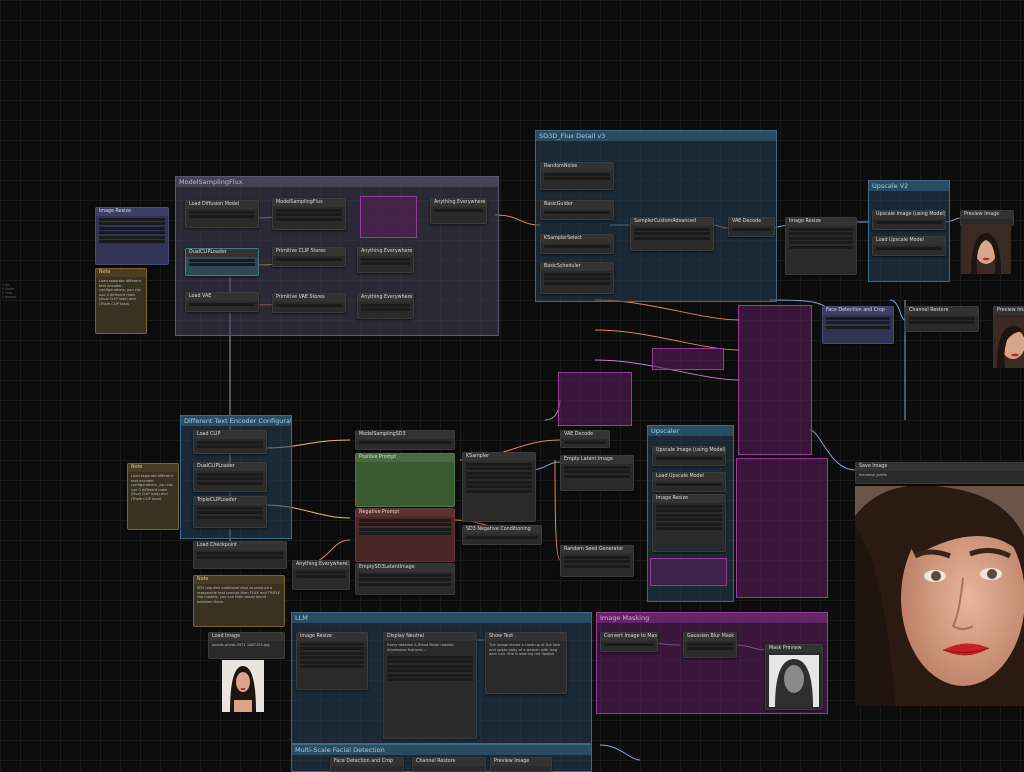  What do you see at coordinates (230, 477) in the screenshot?
I see `node-dualclip-loader-2: DualCLIPLoader` at bounding box center [230, 477].